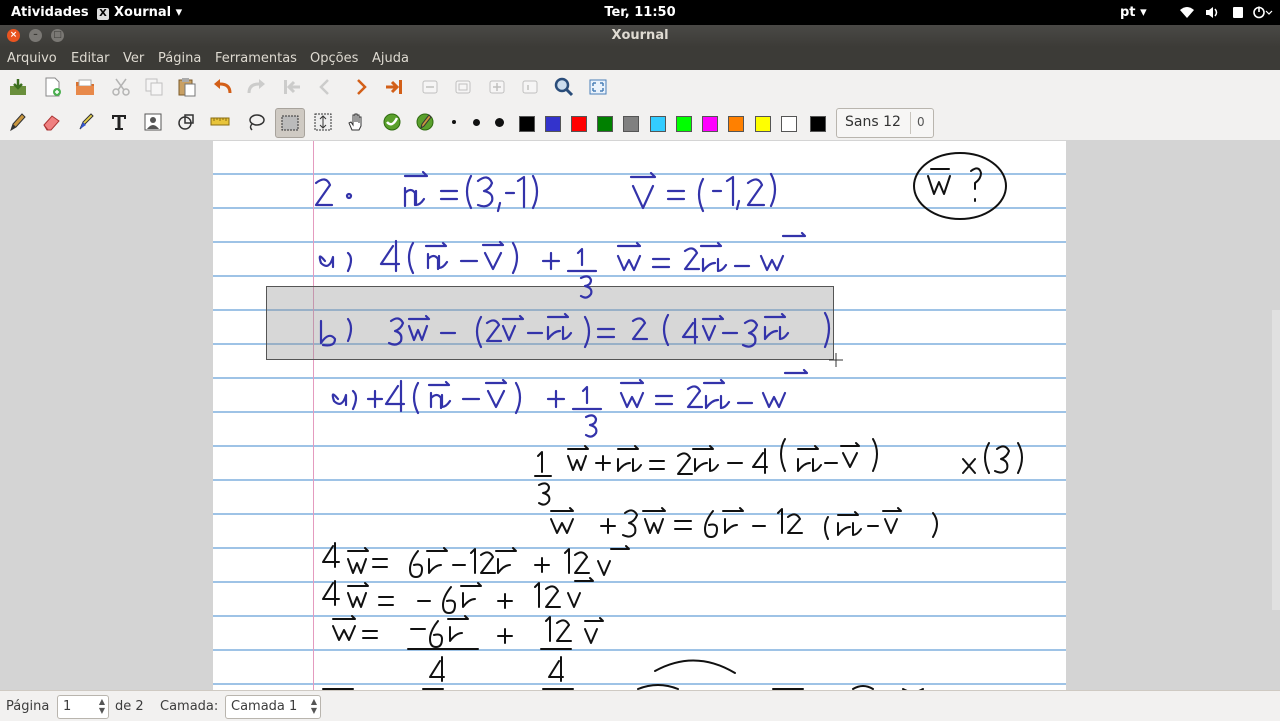 This screenshot has width=1280, height=721. Describe the element at coordinates (264, 706) in the screenshot. I see `layer-value: Camada 1` at that location.